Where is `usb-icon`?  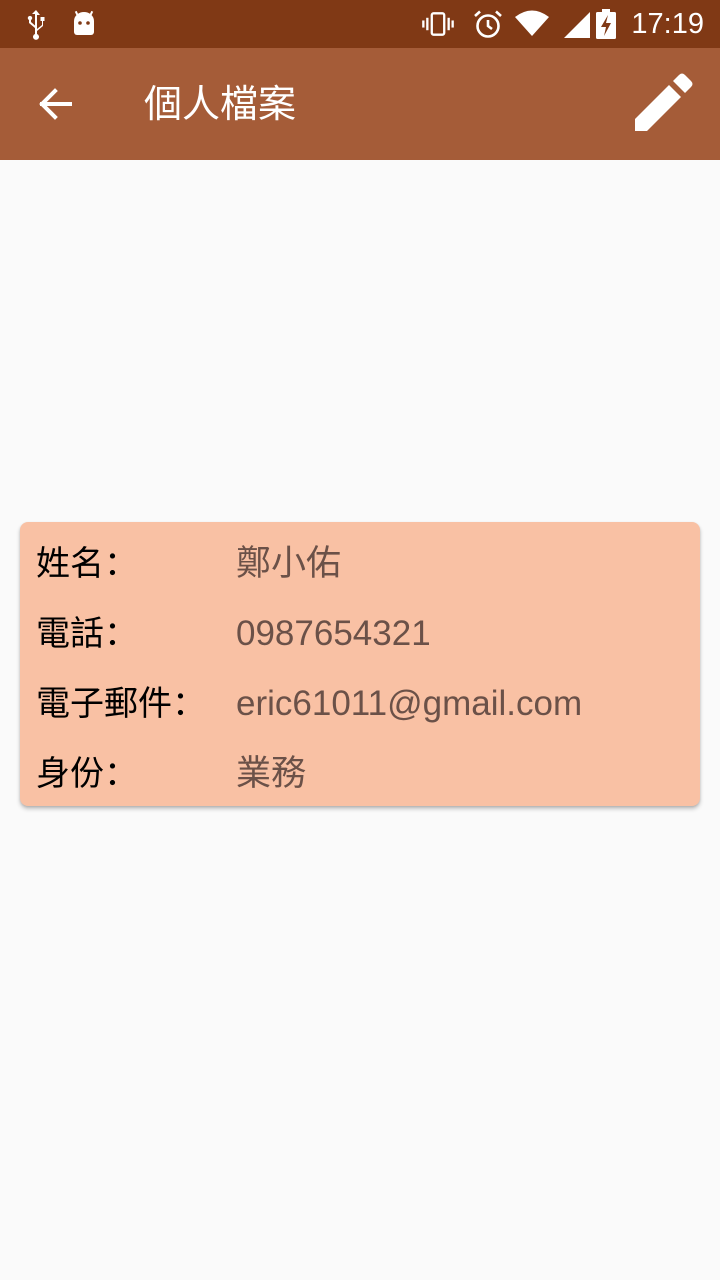
usb-icon is located at coordinates (36, 25).